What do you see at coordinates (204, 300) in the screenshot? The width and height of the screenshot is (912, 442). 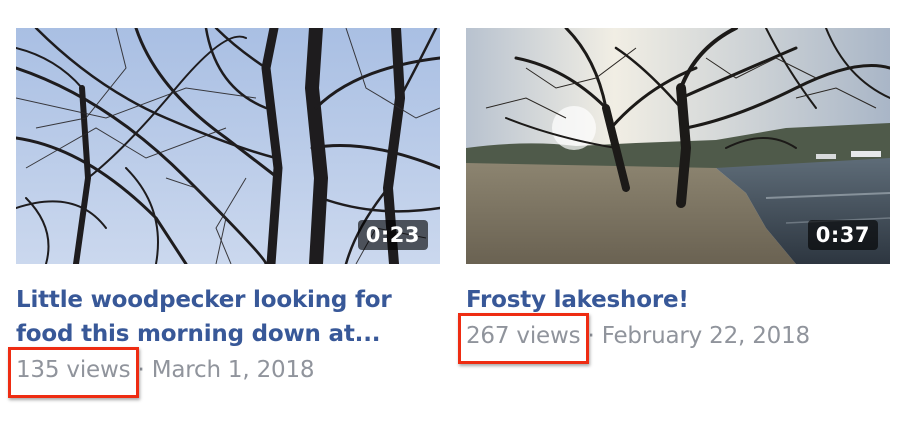 I see `video-title-line: Little woodpecker looking for` at bounding box center [204, 300].